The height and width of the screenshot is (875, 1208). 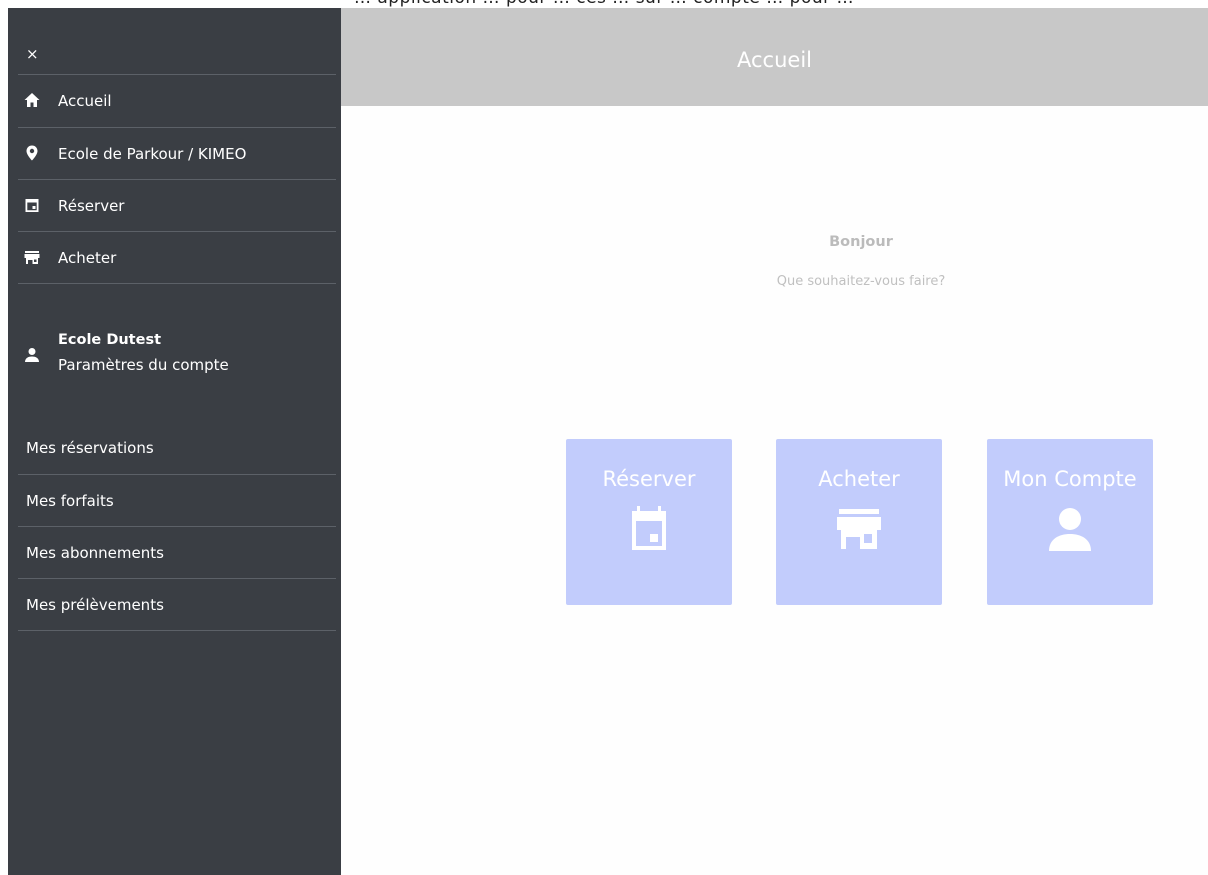 I want to click on sidebar-item-label: Ecole de Parkour / KIMEO, so click(x=152, y=154).